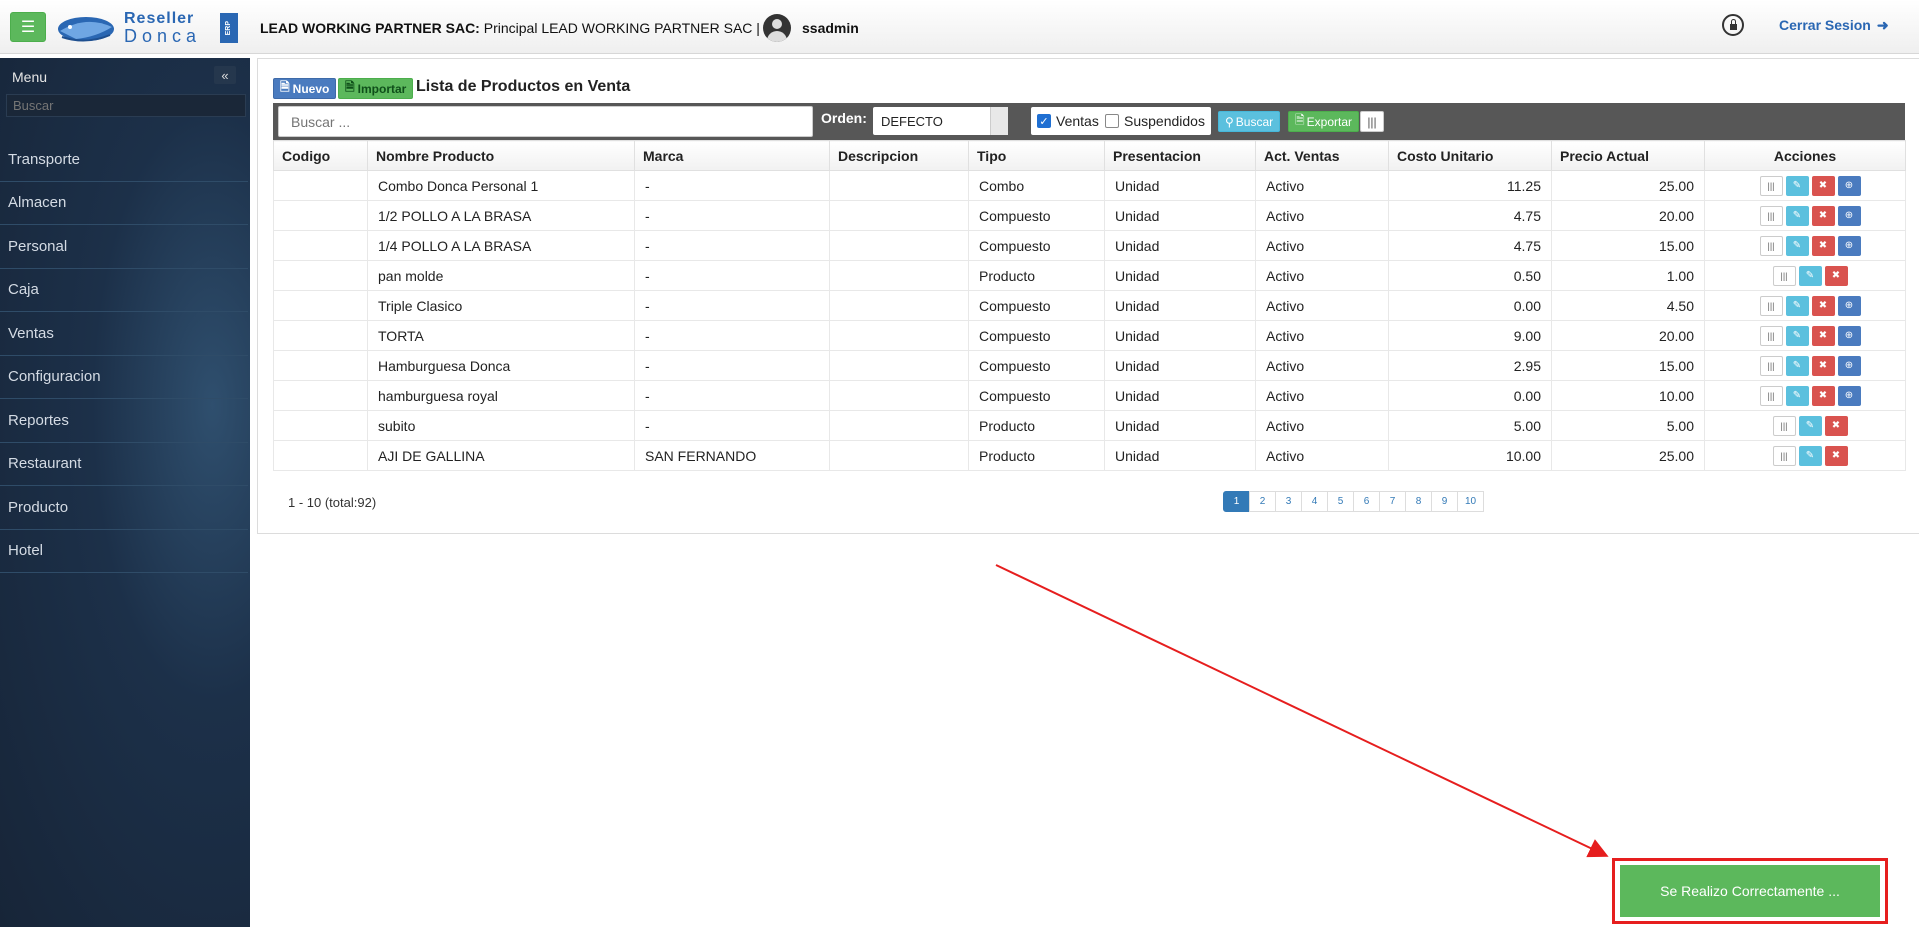 The width and height of the screenshot is (1919, 927). Describe the element at coordinates (1470, 155) in the screenshot. I see `column-header: Costo Unitario` at that location.